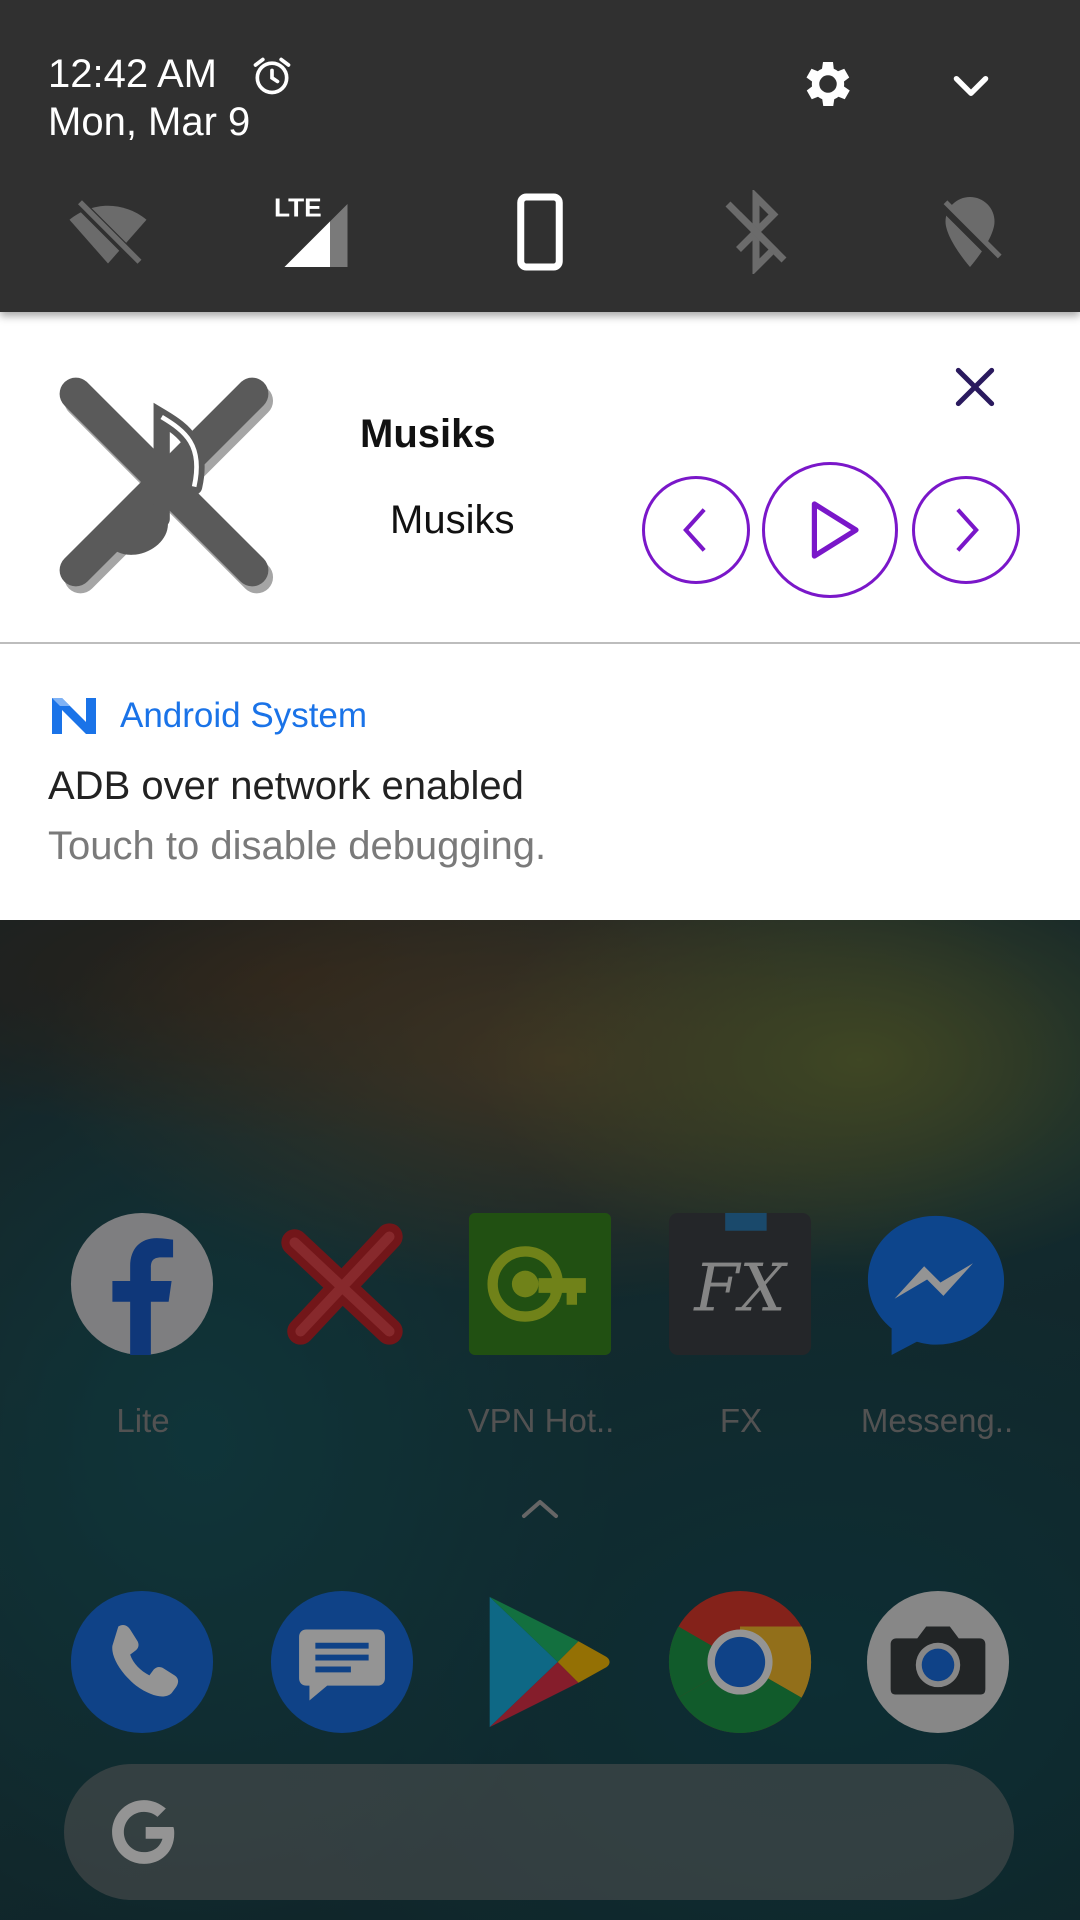 The image size is (1080, 1920). What do you see at coordinates (756, 232) in the screenshot?
I see `bluetooth-off-icon` at bounding box center [756, 232].